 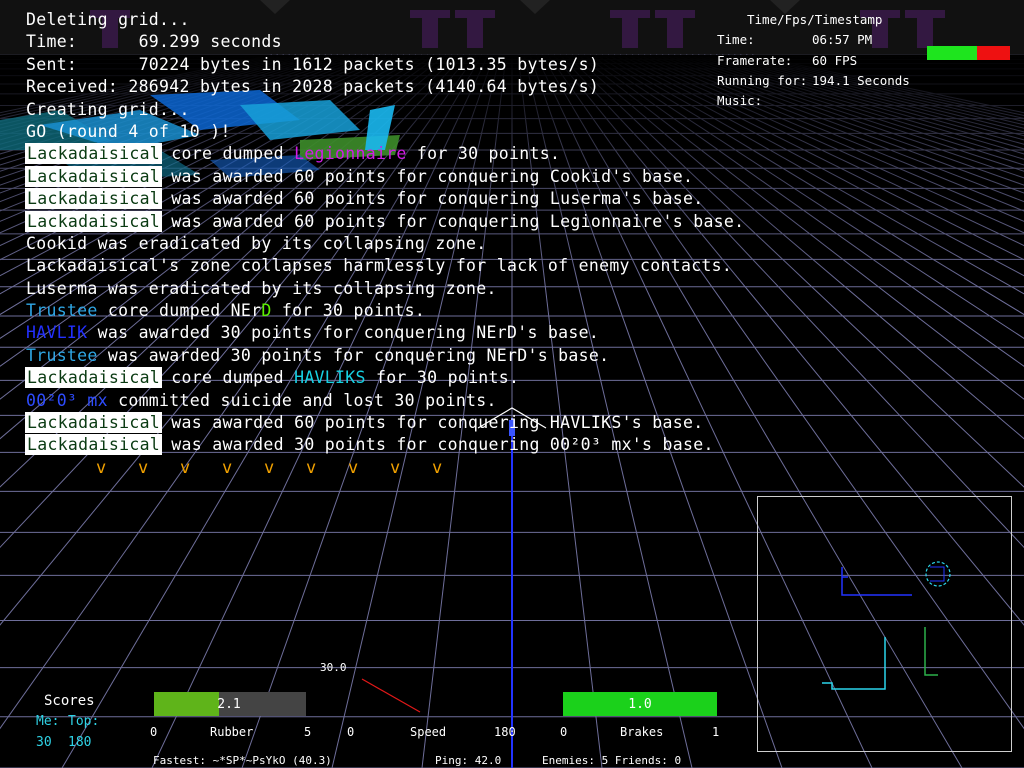 I want to click on speed-min: 0, so click(x=351, y=732).